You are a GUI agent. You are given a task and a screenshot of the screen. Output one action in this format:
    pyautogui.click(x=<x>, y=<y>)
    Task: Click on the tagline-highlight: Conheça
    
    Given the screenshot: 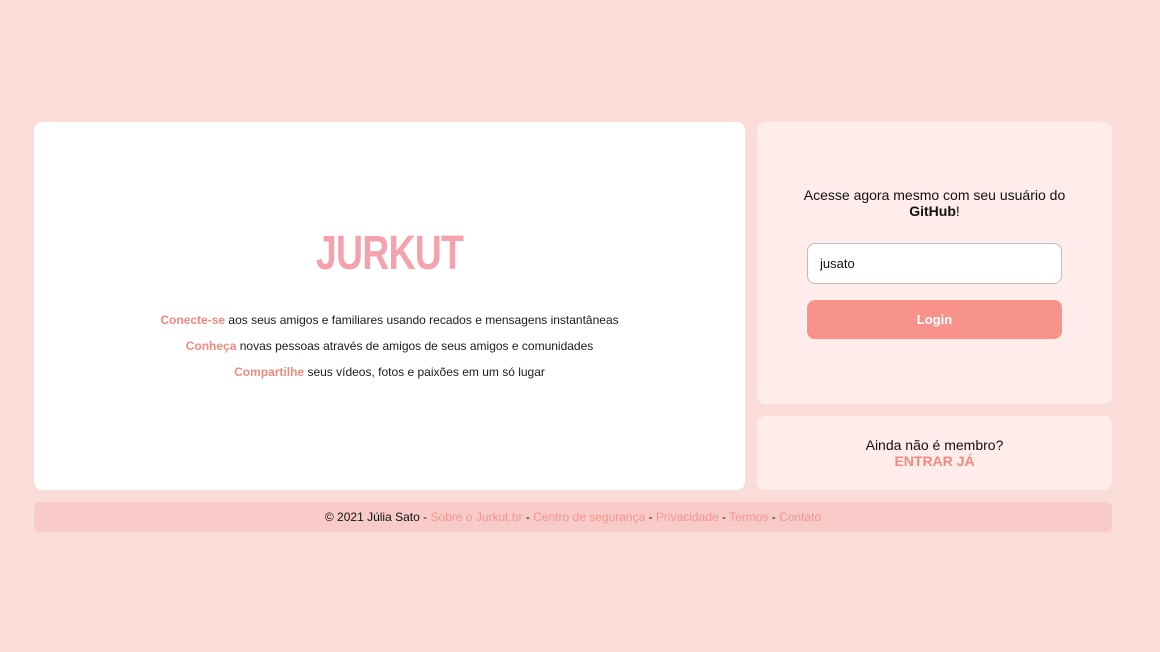 What is the action you would take?
    pyautogui.click(x=211, y=346)
    